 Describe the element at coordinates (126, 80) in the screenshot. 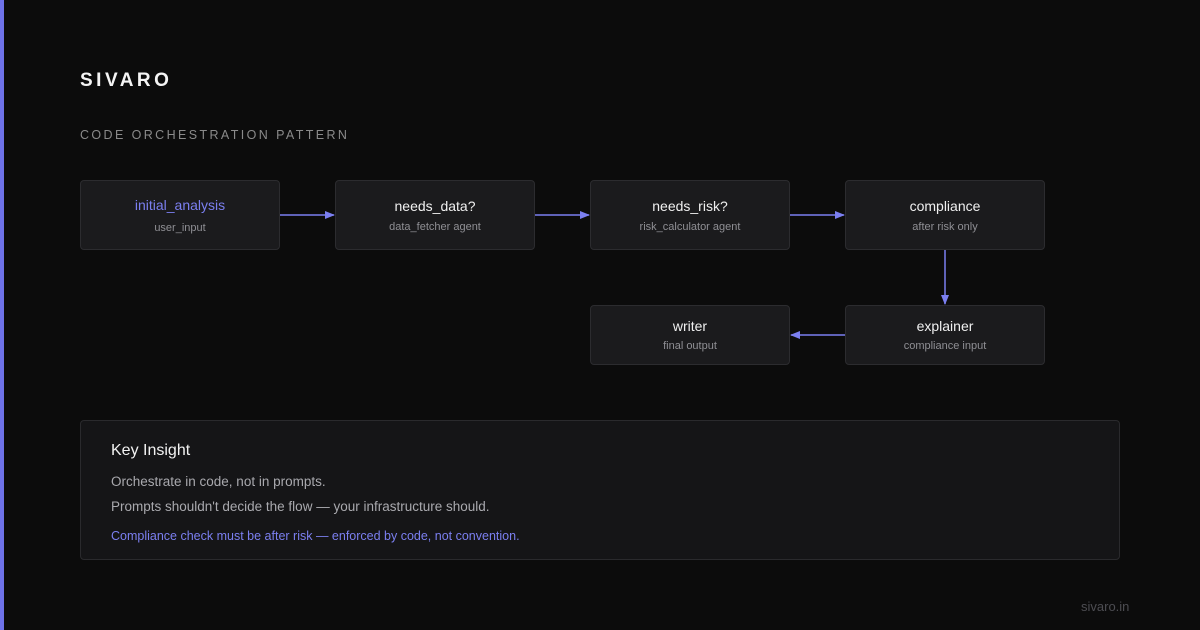

I see `brand-logo: SIVARO` at that location.